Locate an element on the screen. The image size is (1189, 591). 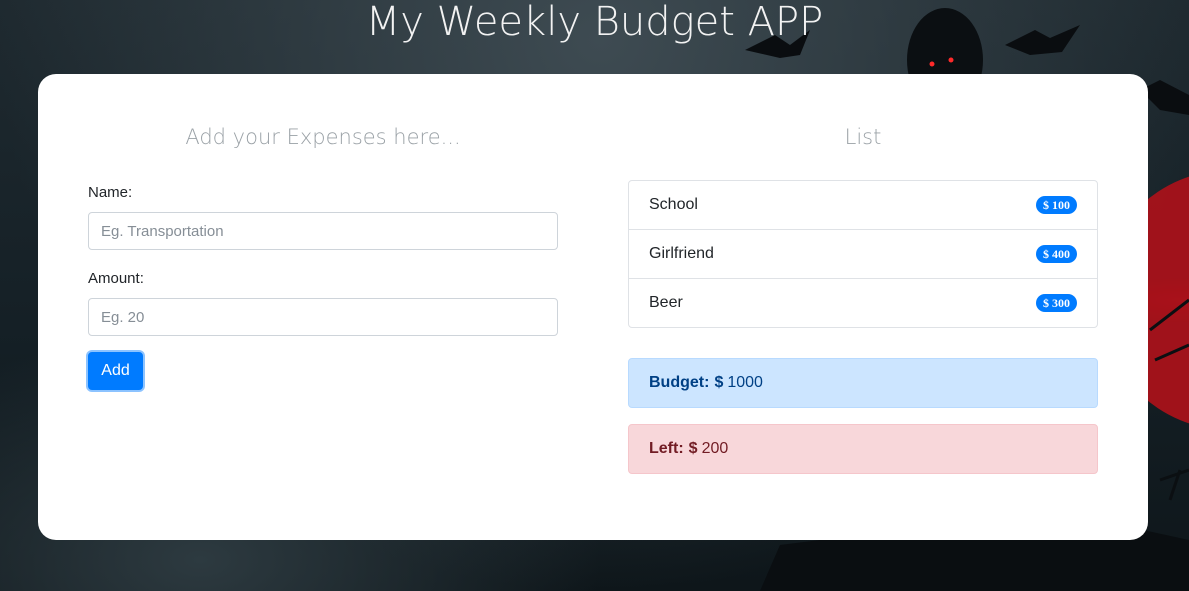
remaining-summary: Left: $ 200 is located at coordinates (863, 449).